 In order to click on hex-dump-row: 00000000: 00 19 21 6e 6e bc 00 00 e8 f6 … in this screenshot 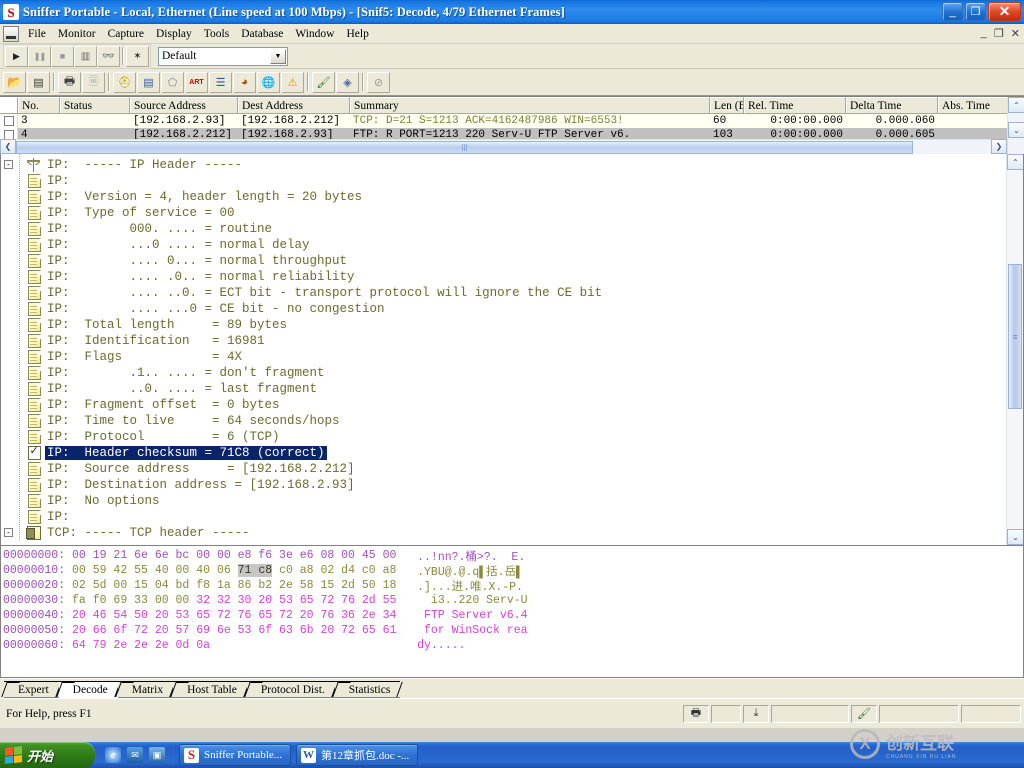, I will do `click(513, 556)`.